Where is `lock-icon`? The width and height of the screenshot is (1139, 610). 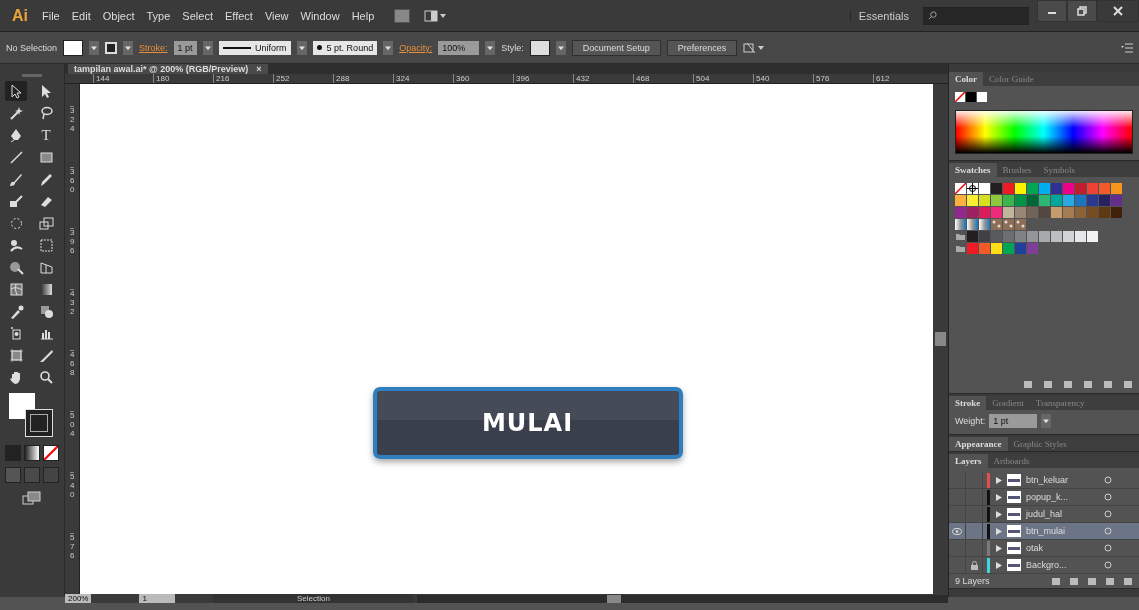 lock-icon is located at coordinates (974, 565).